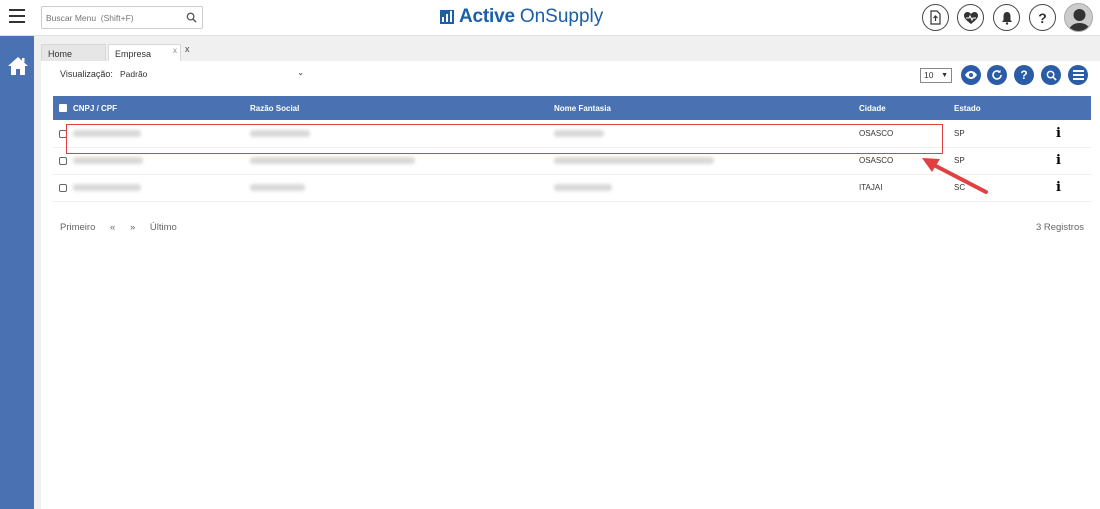 The width and height of the screenshot is (1100, 509). Describe the element at coordinates (955, 176) in the screenshot. I see `annotation-arrow` at that location.